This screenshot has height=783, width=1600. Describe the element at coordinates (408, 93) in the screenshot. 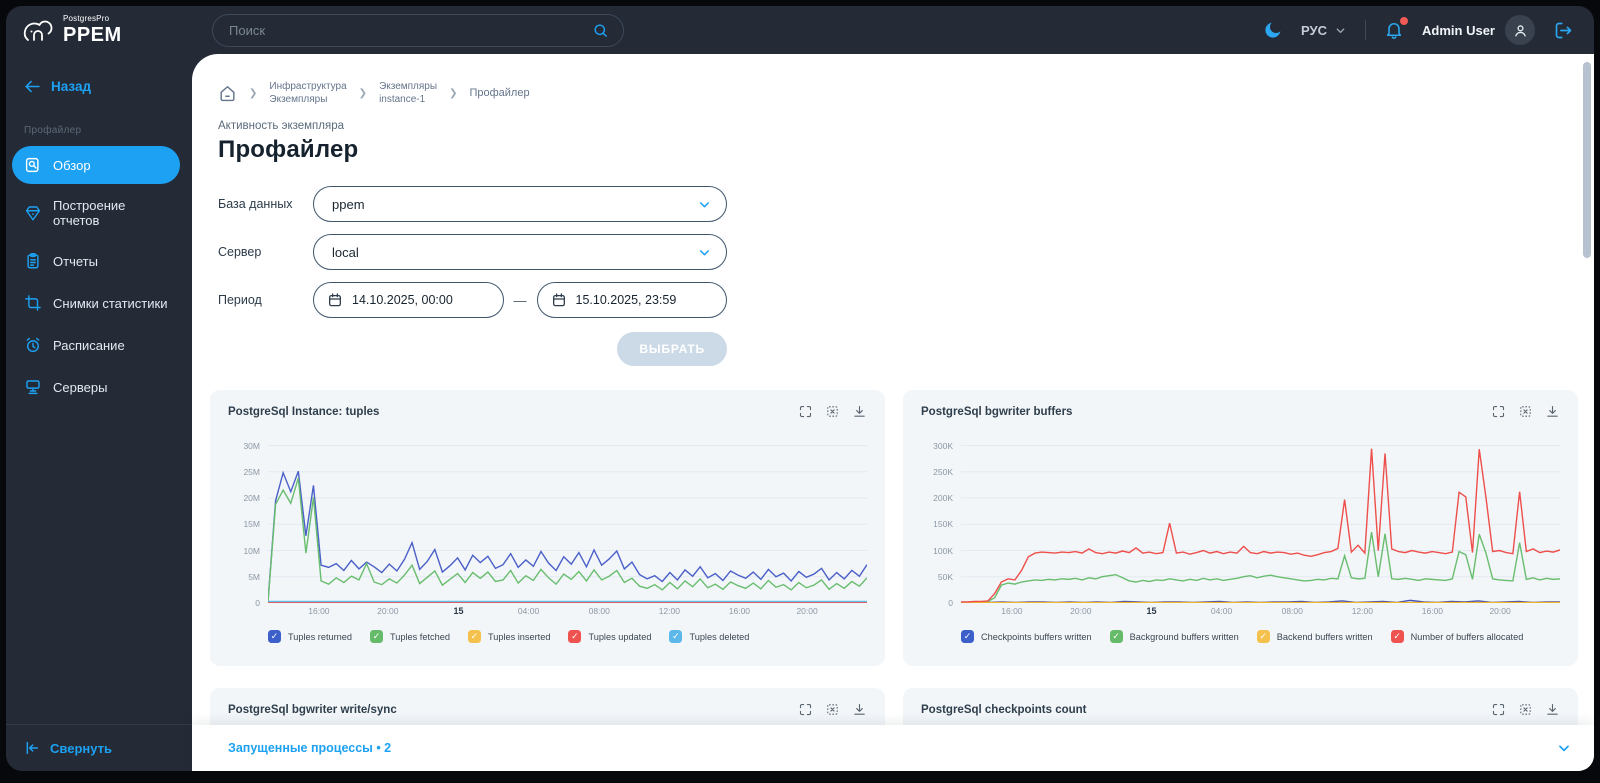

I see `breadcrumb-item-instance: Экземпляры instance-1` at that location.